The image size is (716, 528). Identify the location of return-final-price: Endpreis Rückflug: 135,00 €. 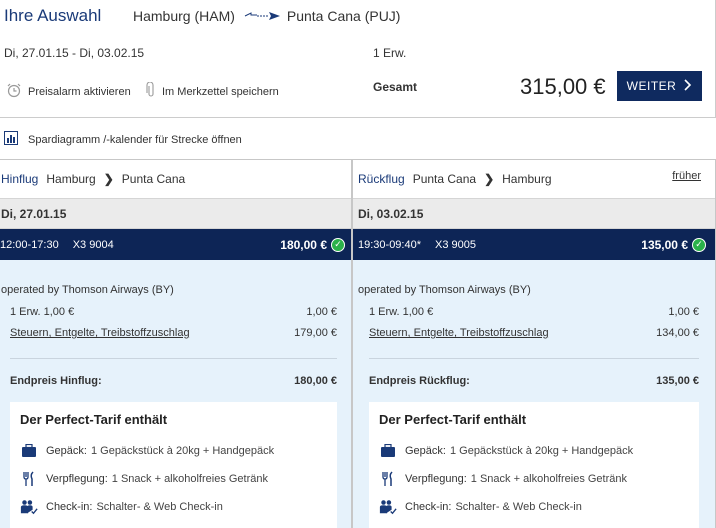
(534, 381).